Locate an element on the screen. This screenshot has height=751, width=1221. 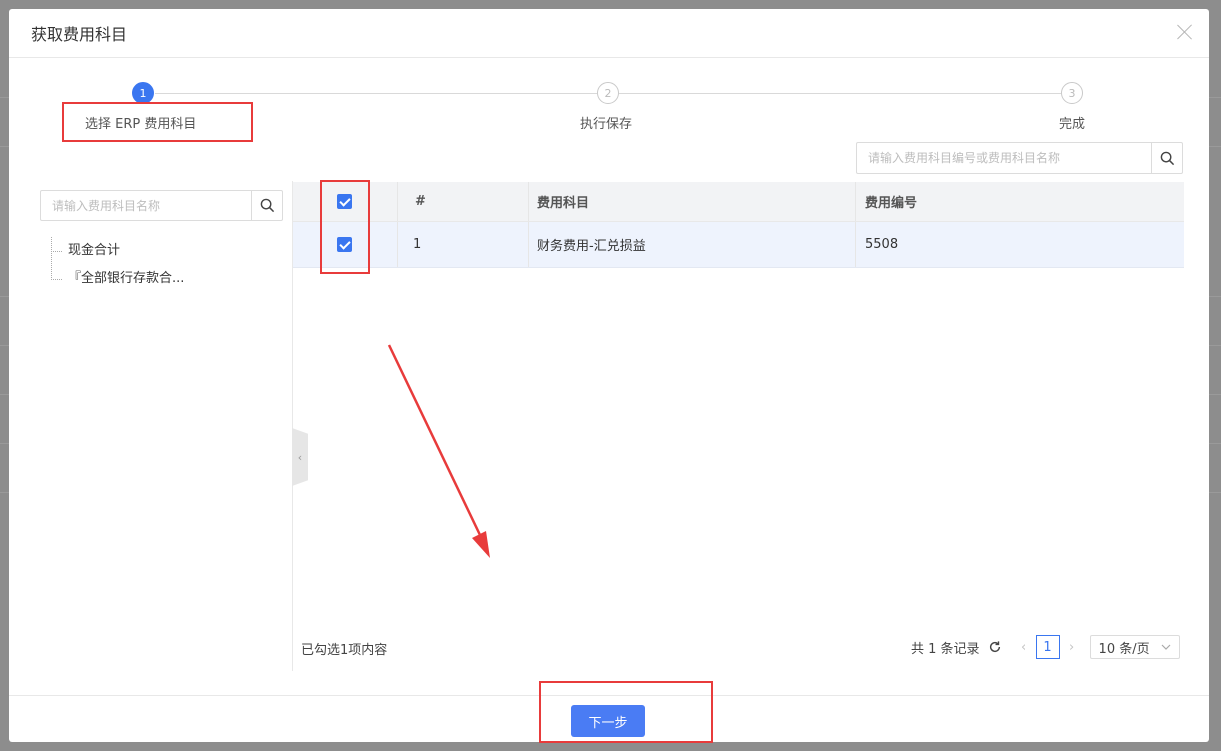
tree-item-cash-total: 现金合计 is located at coordinates (115, 251).